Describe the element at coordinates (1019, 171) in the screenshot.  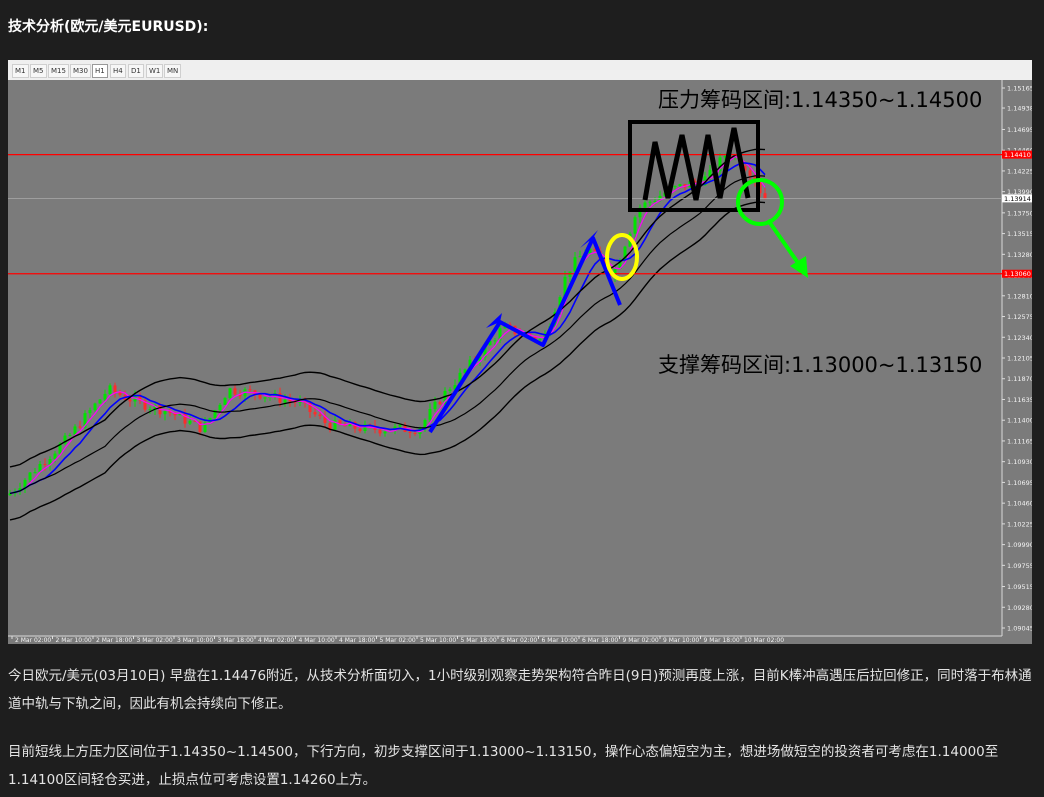
I see `price-tick-label: 1.14225` at that location.